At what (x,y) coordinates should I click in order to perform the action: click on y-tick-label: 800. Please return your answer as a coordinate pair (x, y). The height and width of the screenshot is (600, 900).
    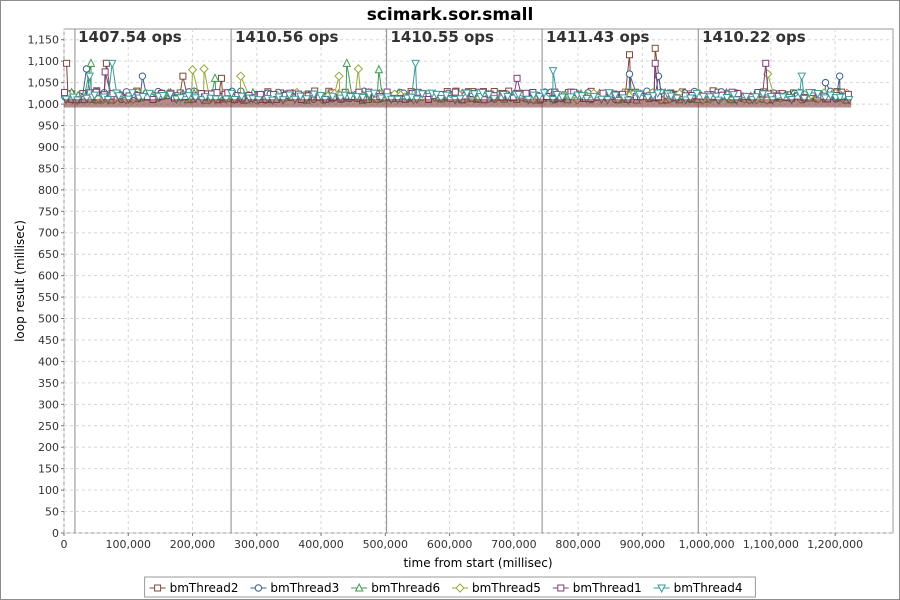
    Looking at the image, I should click on (48, 190).